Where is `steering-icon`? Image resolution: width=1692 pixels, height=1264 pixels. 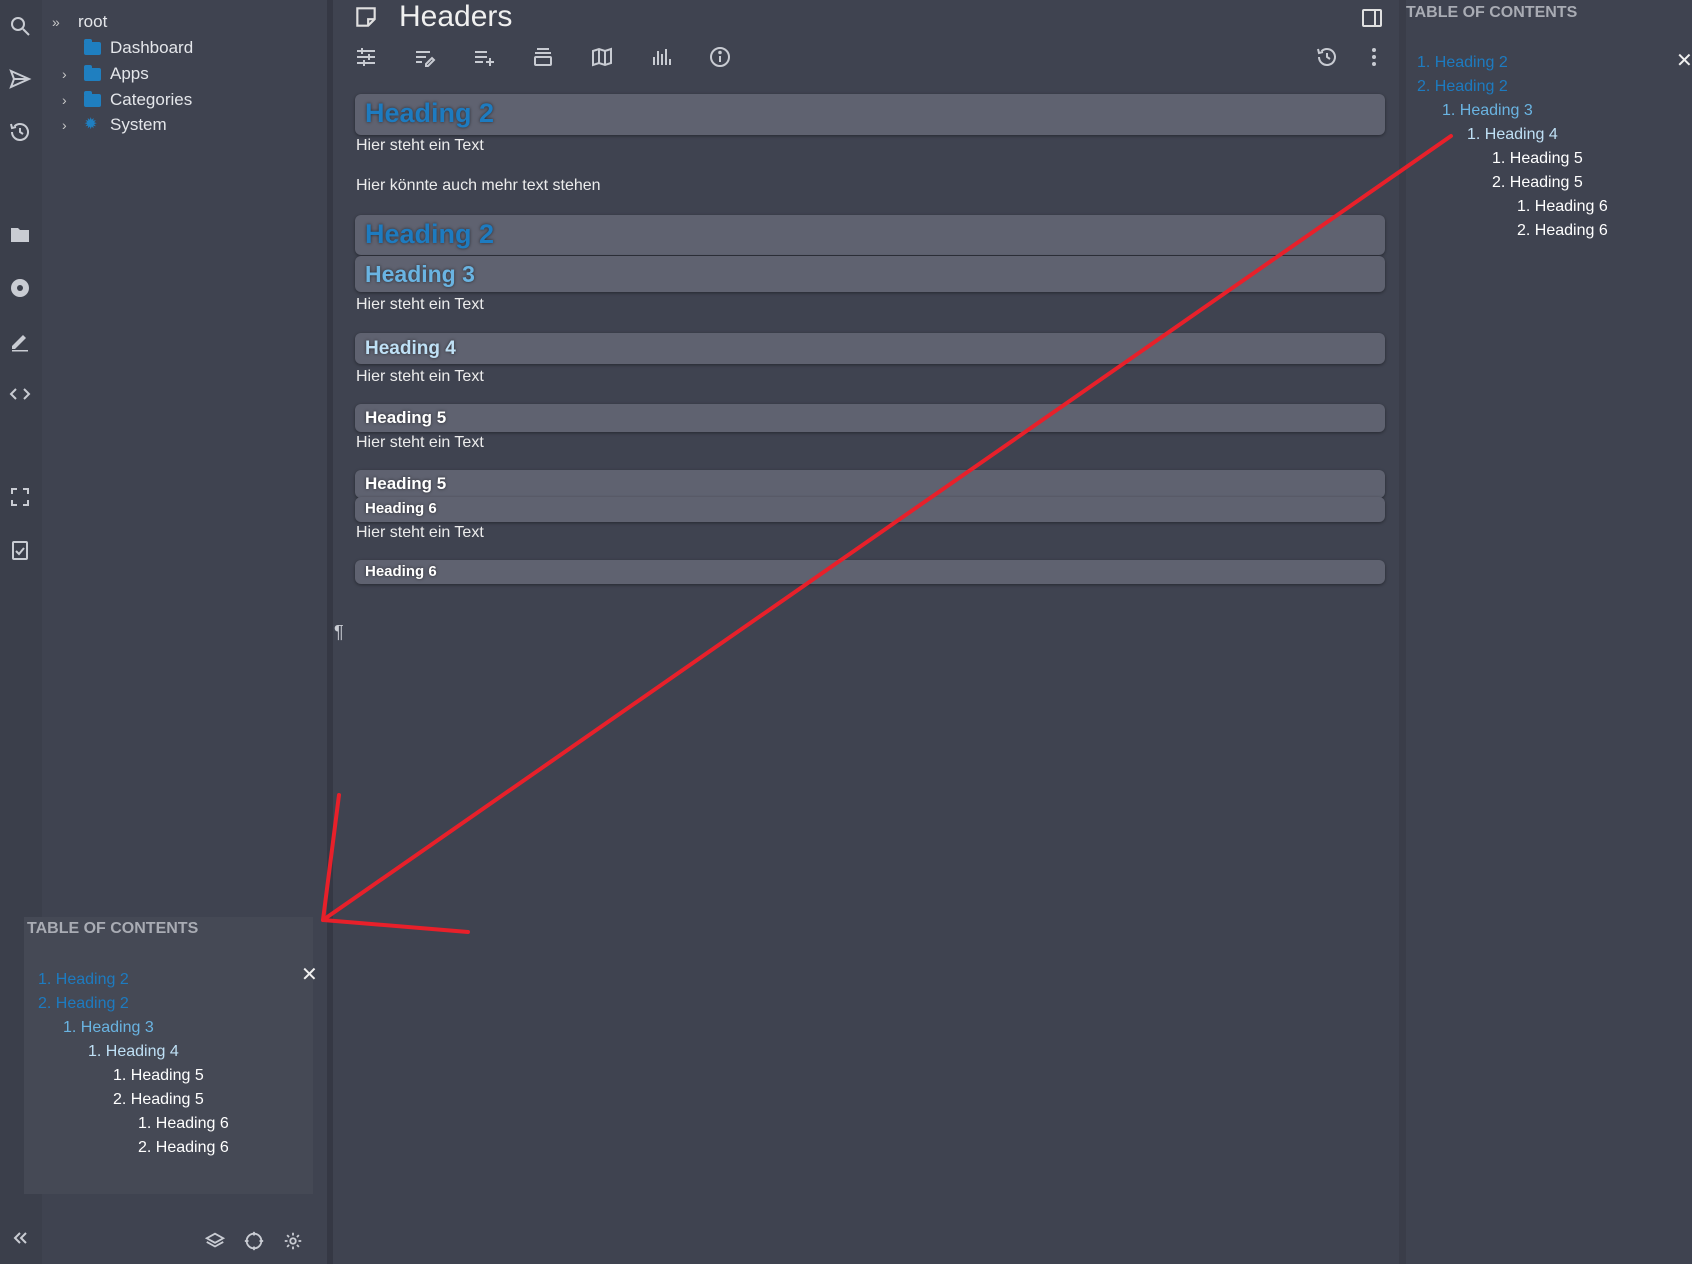
steering-icon is located at coordinates (20, 288).